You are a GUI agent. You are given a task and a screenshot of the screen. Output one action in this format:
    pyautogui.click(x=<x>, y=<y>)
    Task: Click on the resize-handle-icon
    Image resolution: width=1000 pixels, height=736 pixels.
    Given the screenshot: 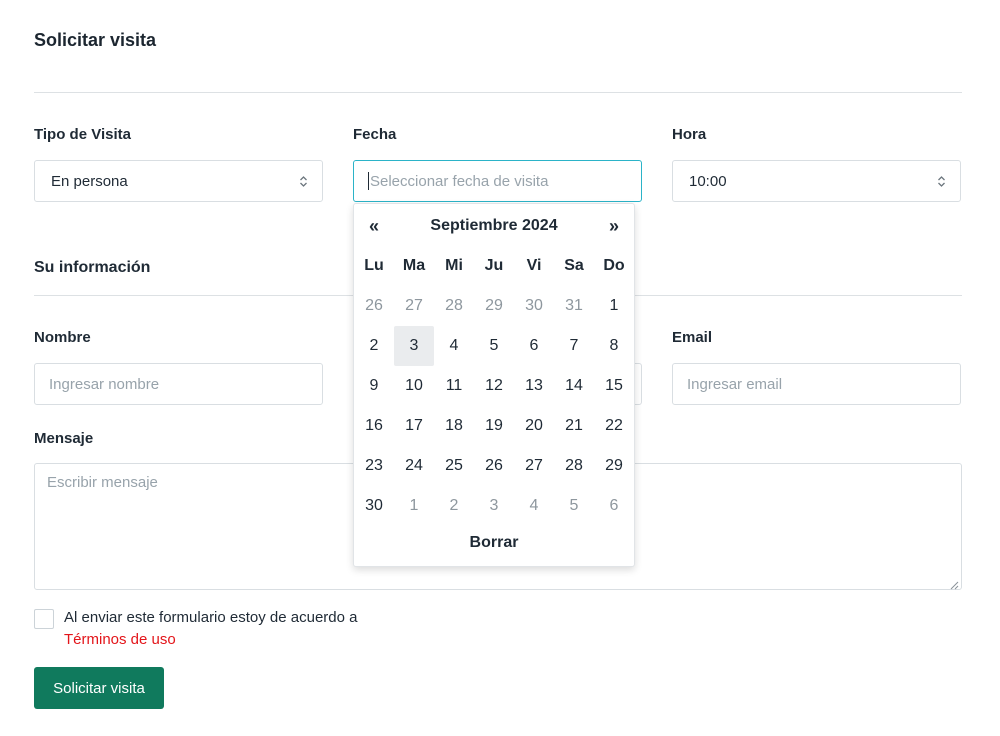 What is the action you would take?
    pyautogui.click(x=954, y=583)
    